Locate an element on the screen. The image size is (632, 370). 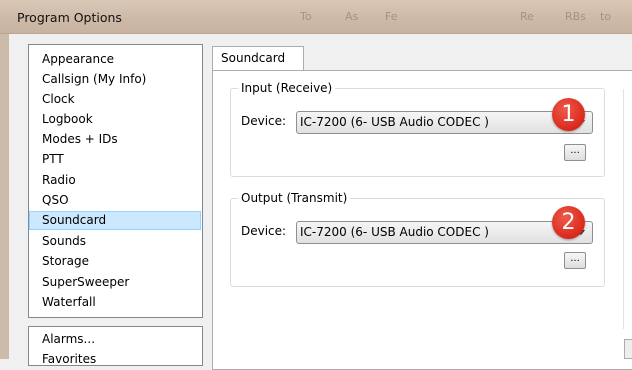
sidebar-item-favorites: Favorites is located at coordinates (62, 359).